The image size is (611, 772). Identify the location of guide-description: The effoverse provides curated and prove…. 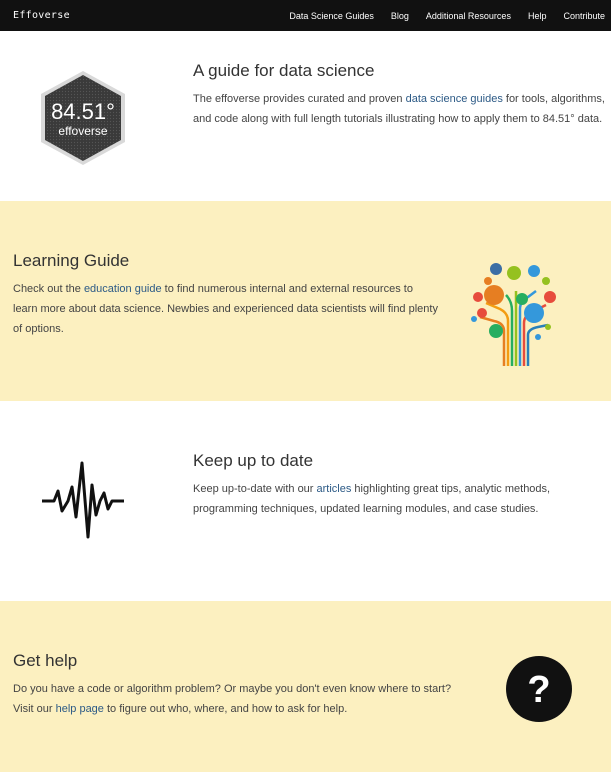
(399, 109).